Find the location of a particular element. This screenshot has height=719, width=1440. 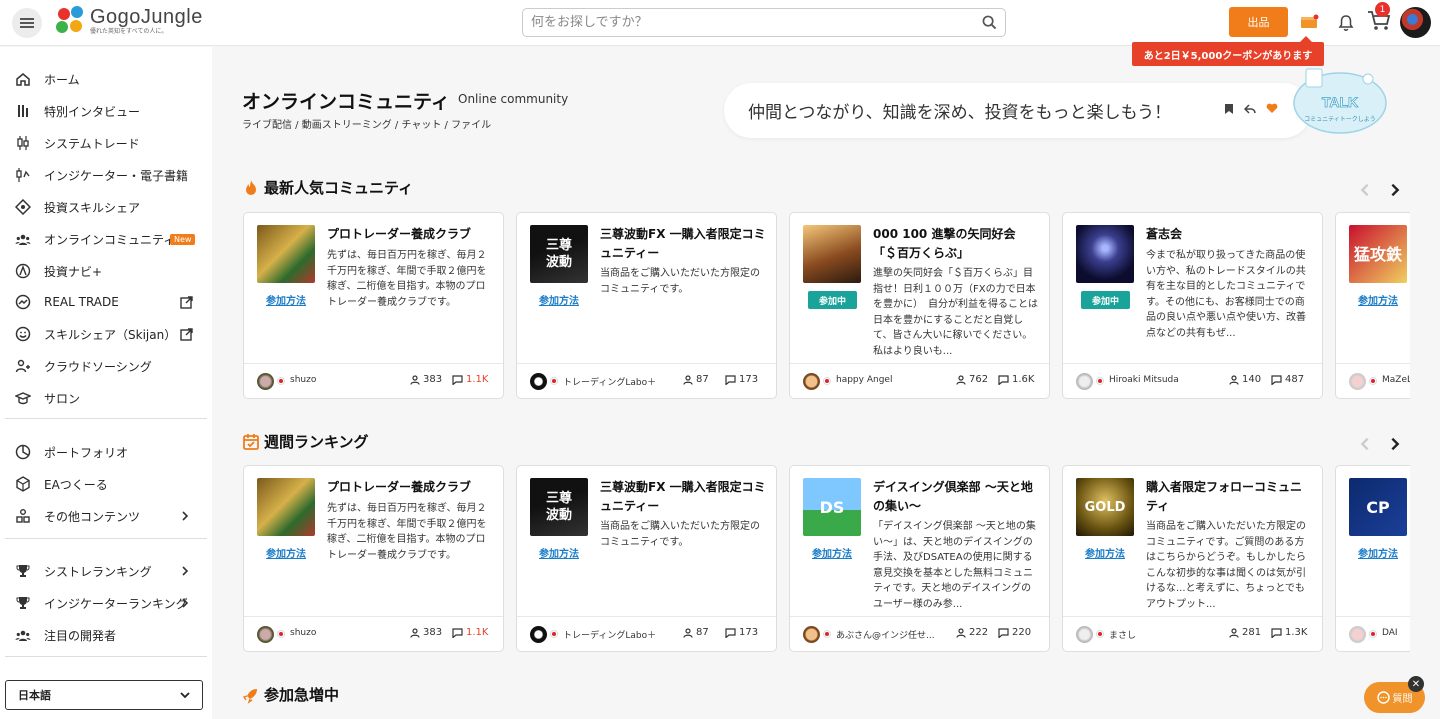

talk-banner: 仲間とつながり、知識を深め、投資をもっと楽しもう！ is located at coordinates (1017, 110).